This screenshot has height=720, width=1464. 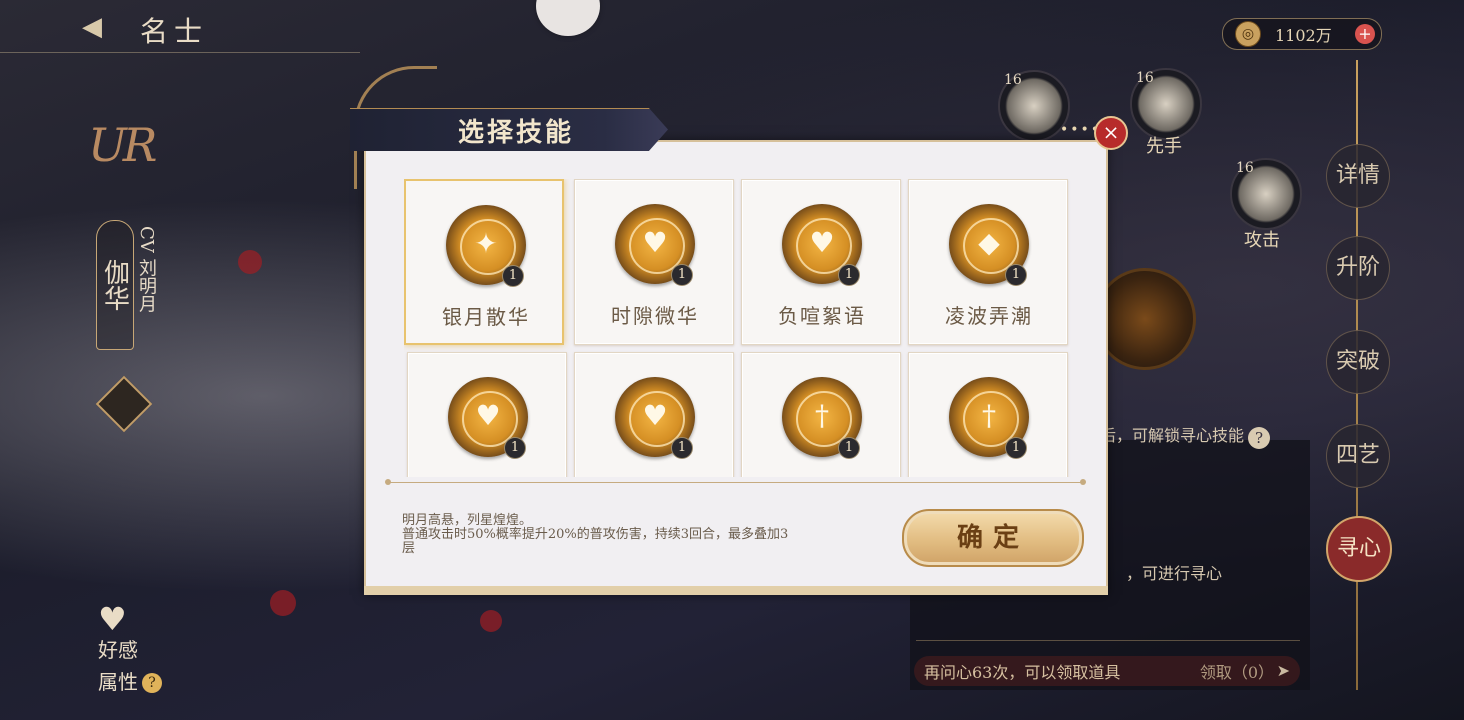 I want to click on gem-label: 先手, so click(x=1164, y=146).